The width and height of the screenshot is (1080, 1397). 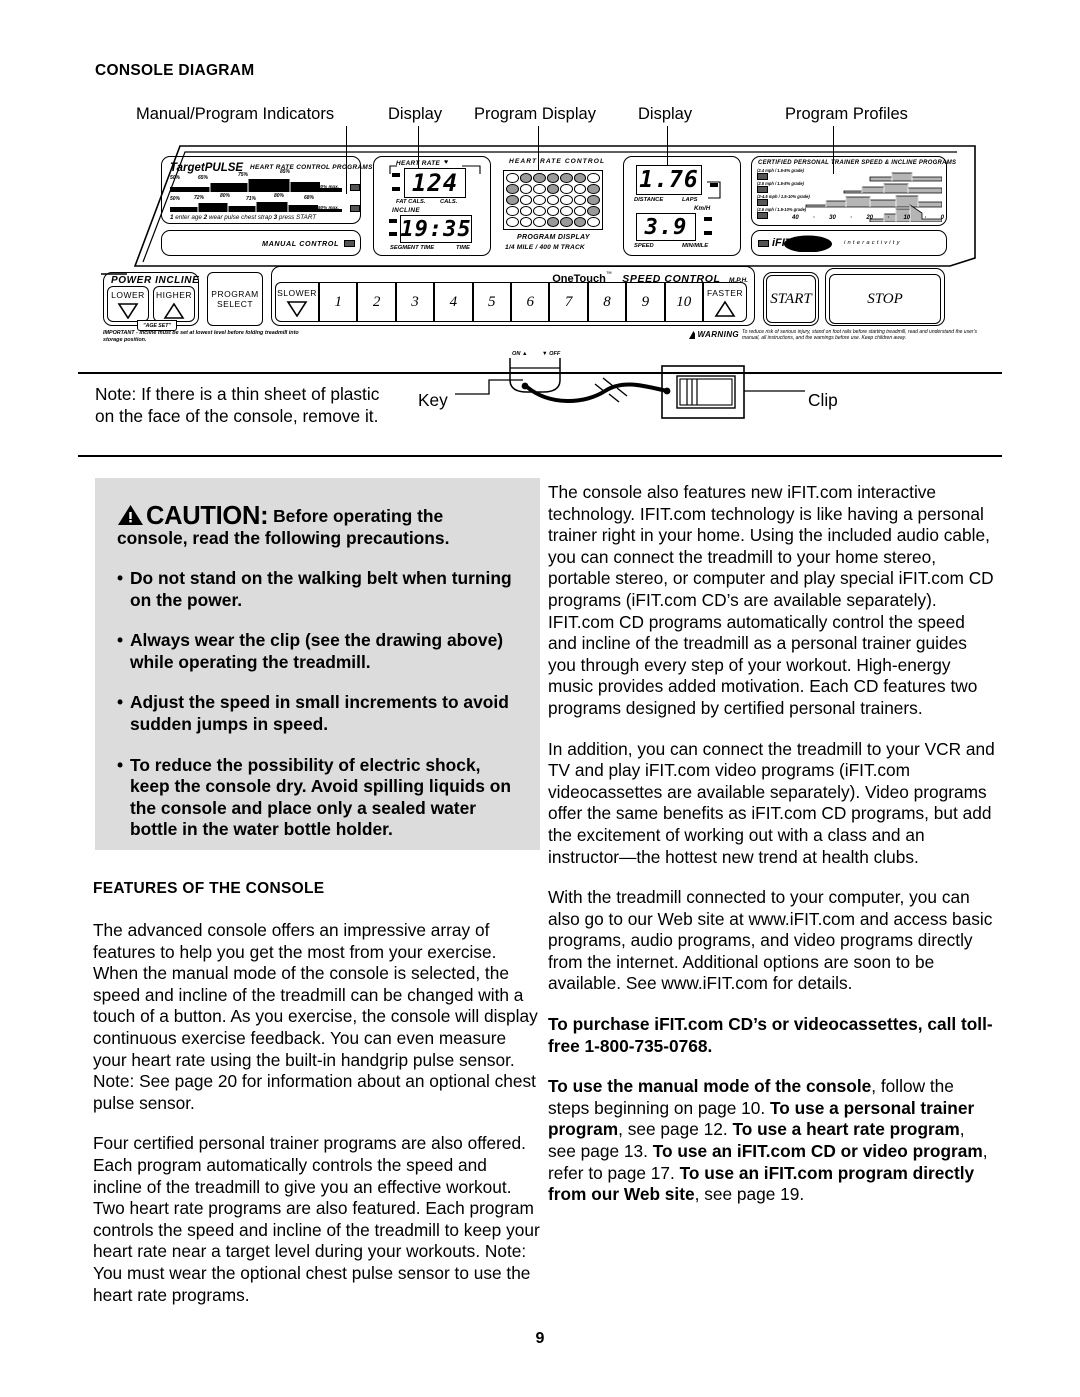 What do you see at coordinates (795, 218) in the screenshot?
I see `axis-tick-0: 40` at bounding box center [795, 218].